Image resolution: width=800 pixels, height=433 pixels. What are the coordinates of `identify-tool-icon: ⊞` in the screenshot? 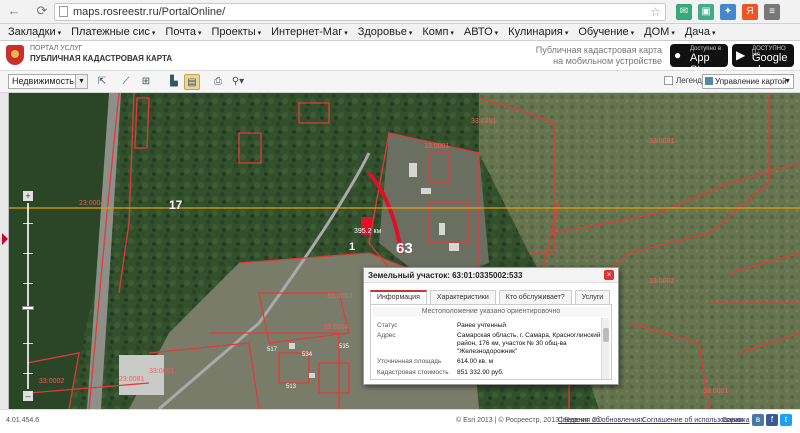 It's located at (146, 82).